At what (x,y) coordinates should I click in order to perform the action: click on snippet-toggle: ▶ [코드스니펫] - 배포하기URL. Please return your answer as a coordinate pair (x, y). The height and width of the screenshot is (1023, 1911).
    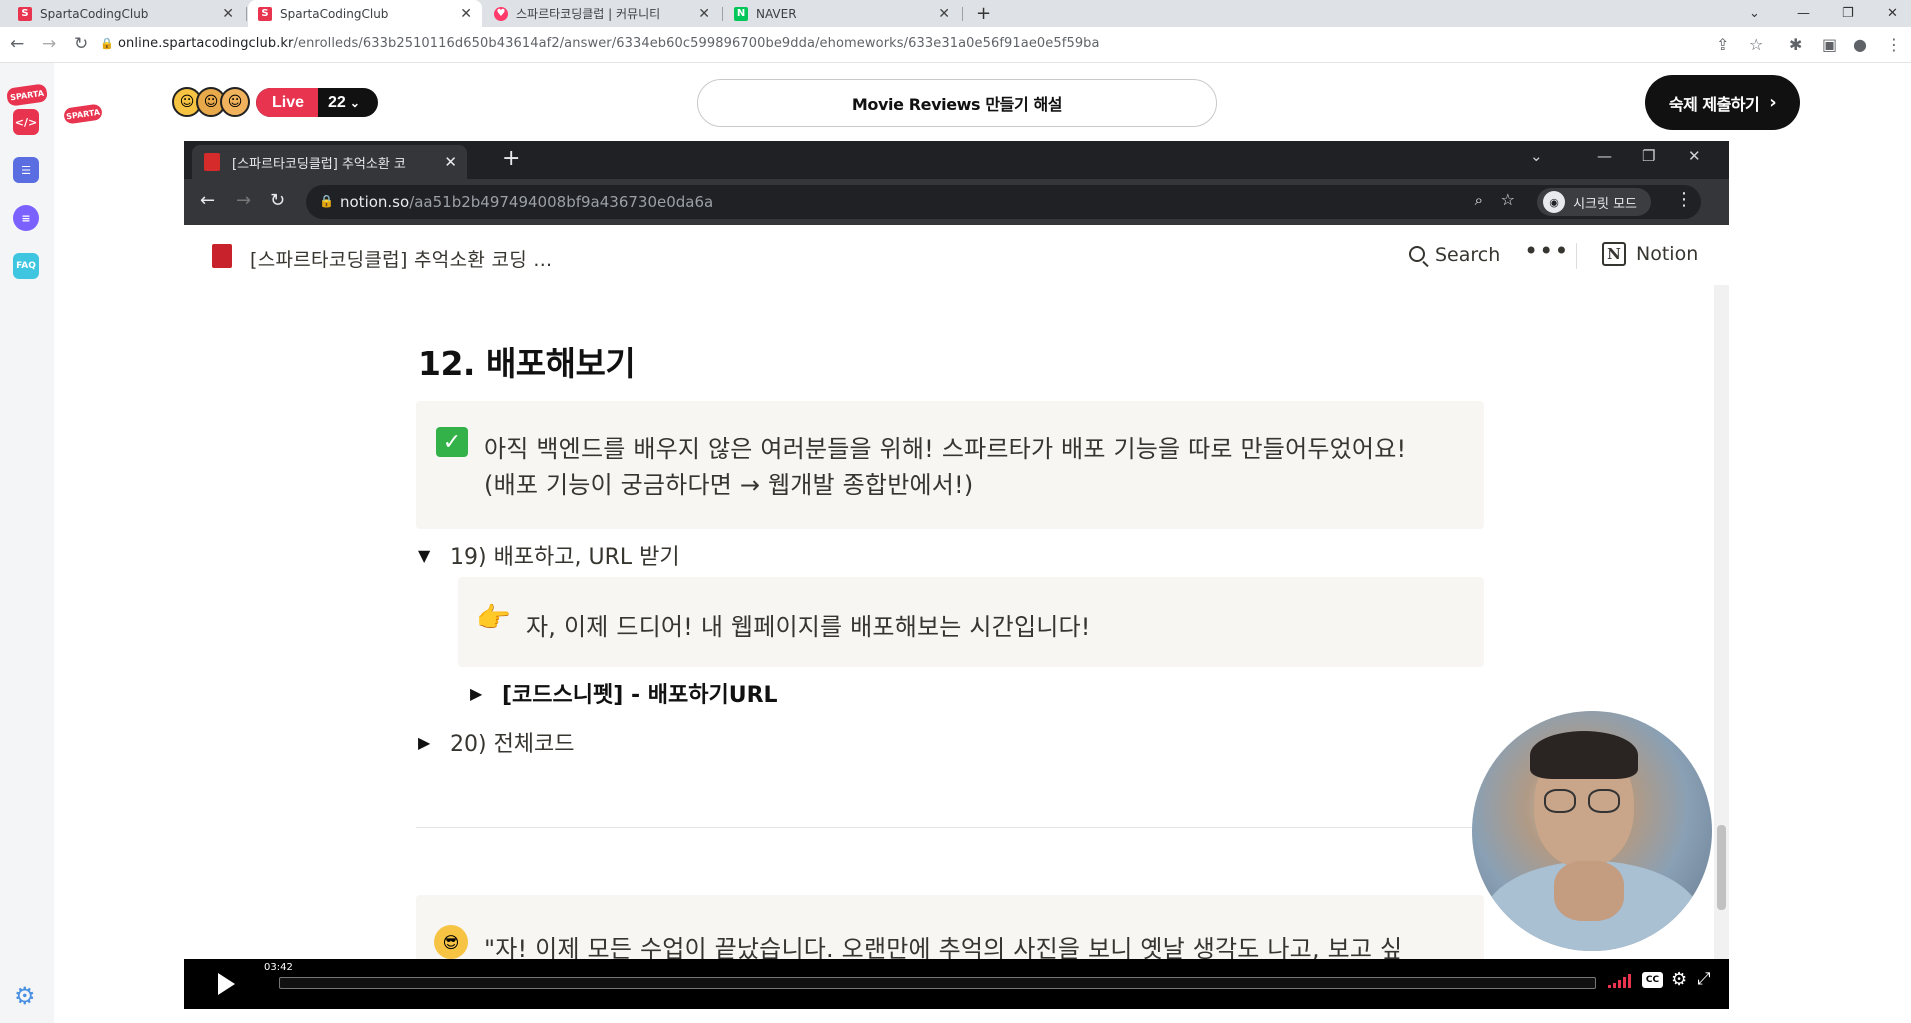
    Looking at the image, I should click on (624, 693).